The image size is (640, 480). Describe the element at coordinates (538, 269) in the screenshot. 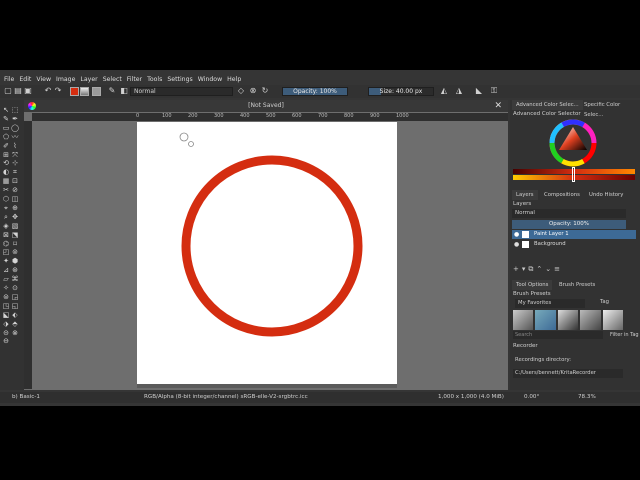

I see `layer-actions-toolbar: +▾⧉⌃⌄≡` at that location.